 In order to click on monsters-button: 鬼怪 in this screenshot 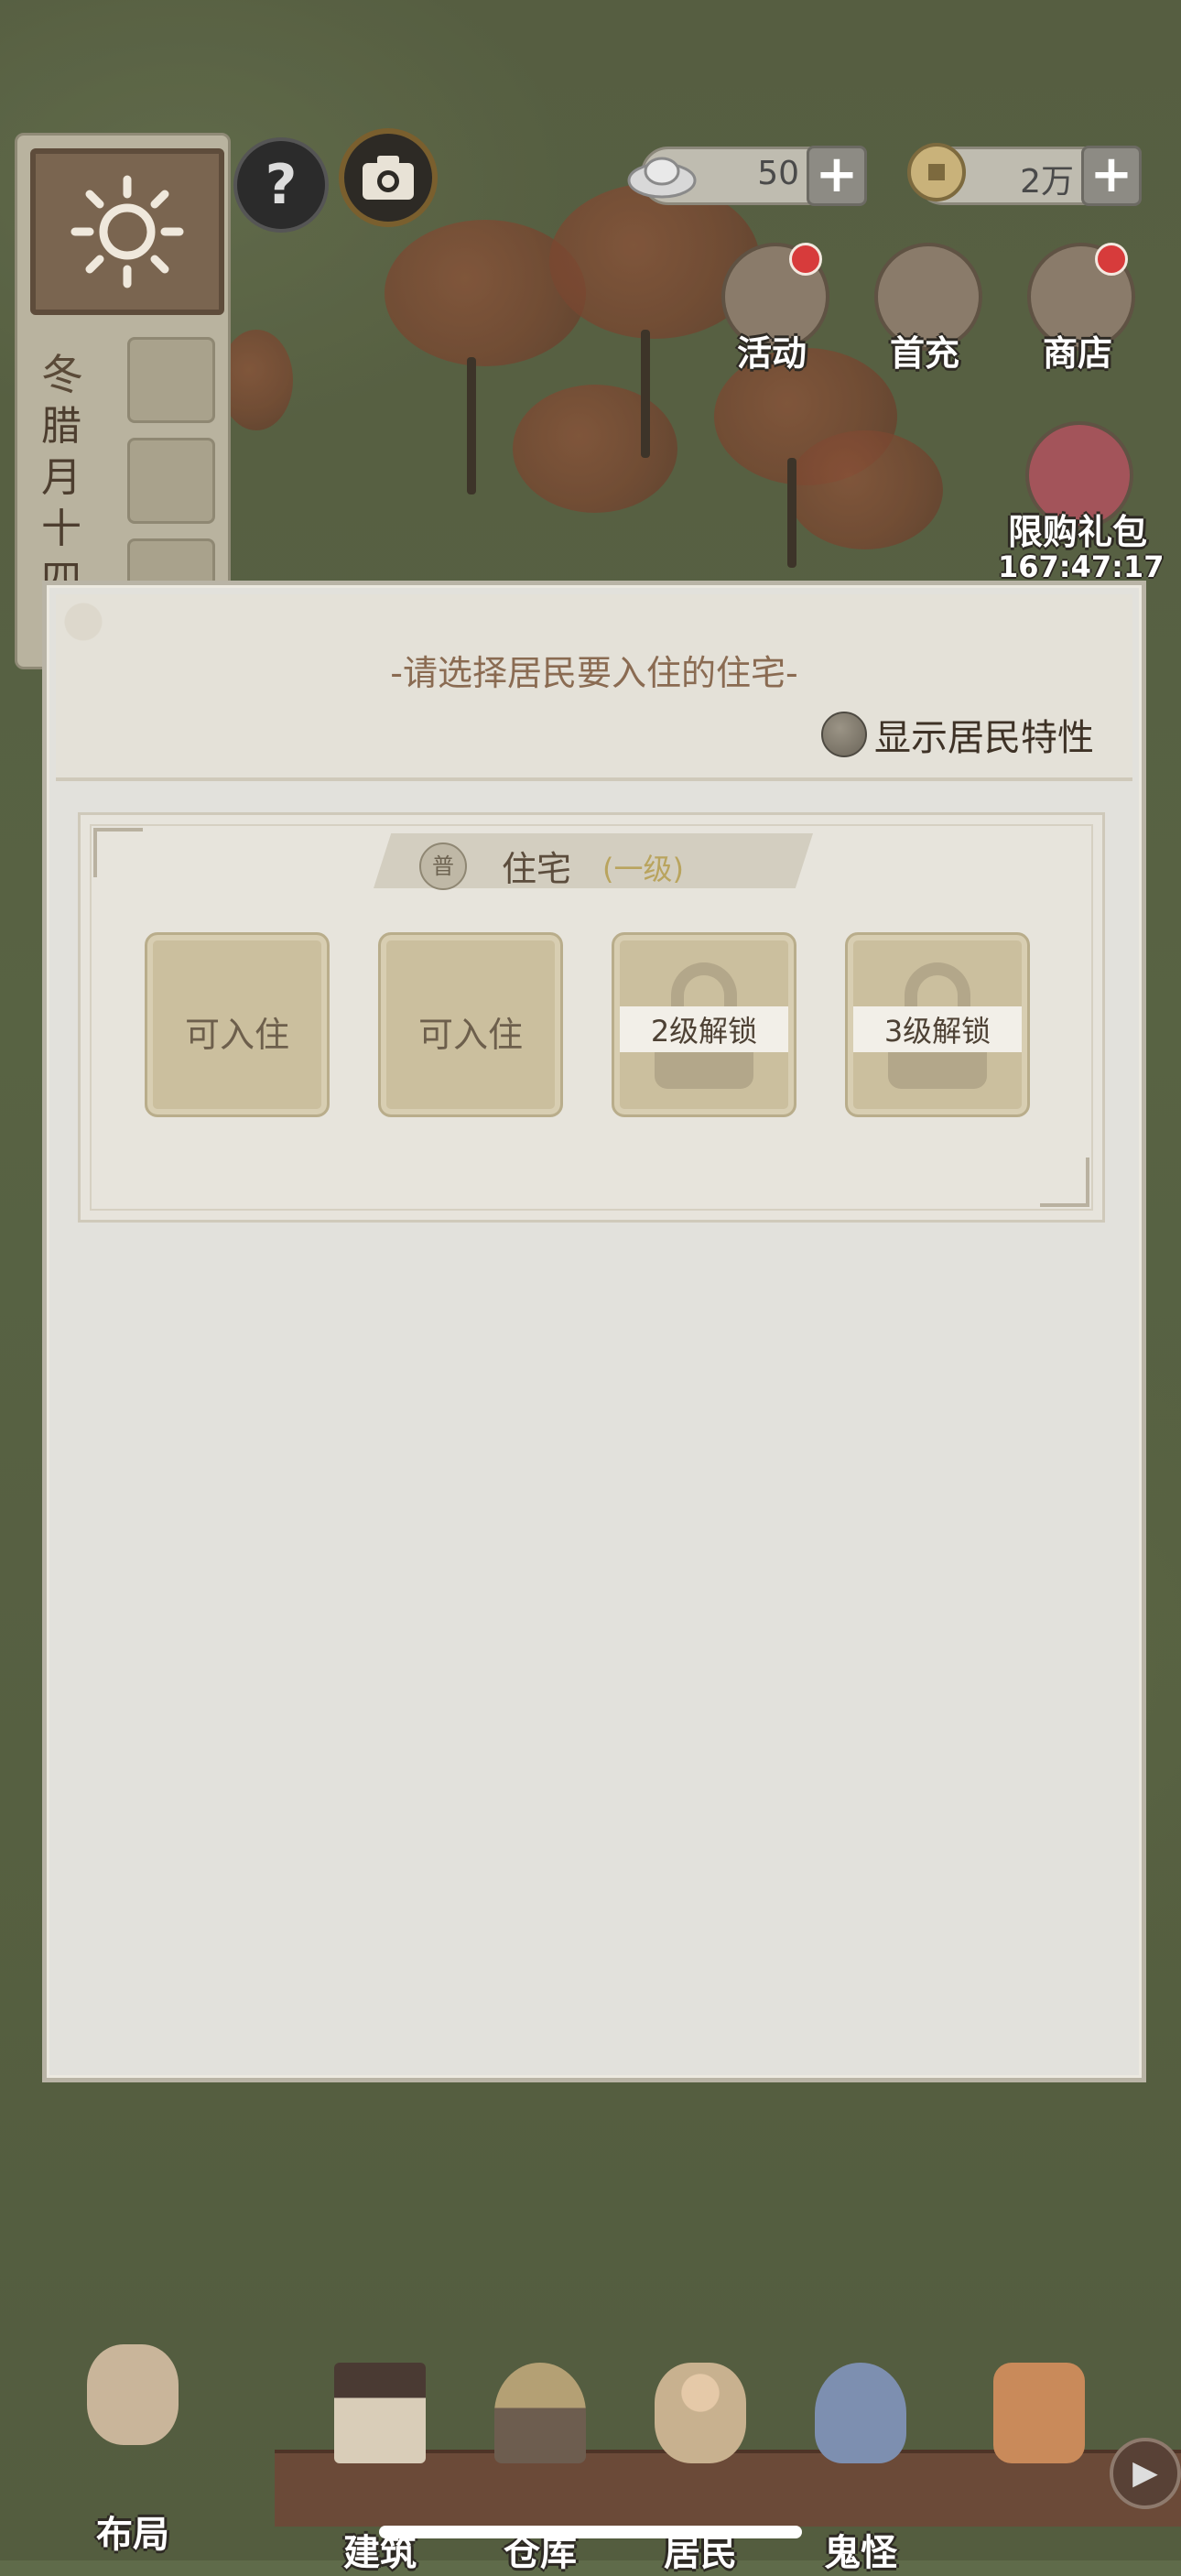, I will do `click(860, 2468)`.